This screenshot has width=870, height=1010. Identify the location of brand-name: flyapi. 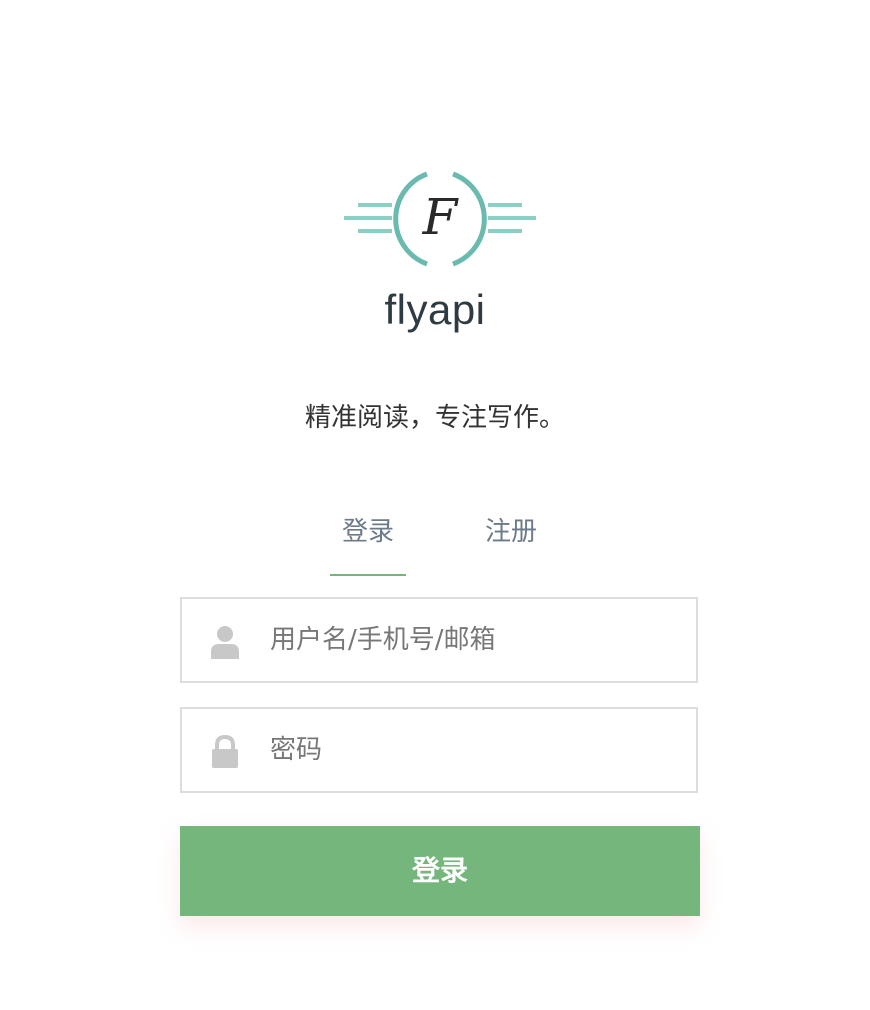
(435, 309).